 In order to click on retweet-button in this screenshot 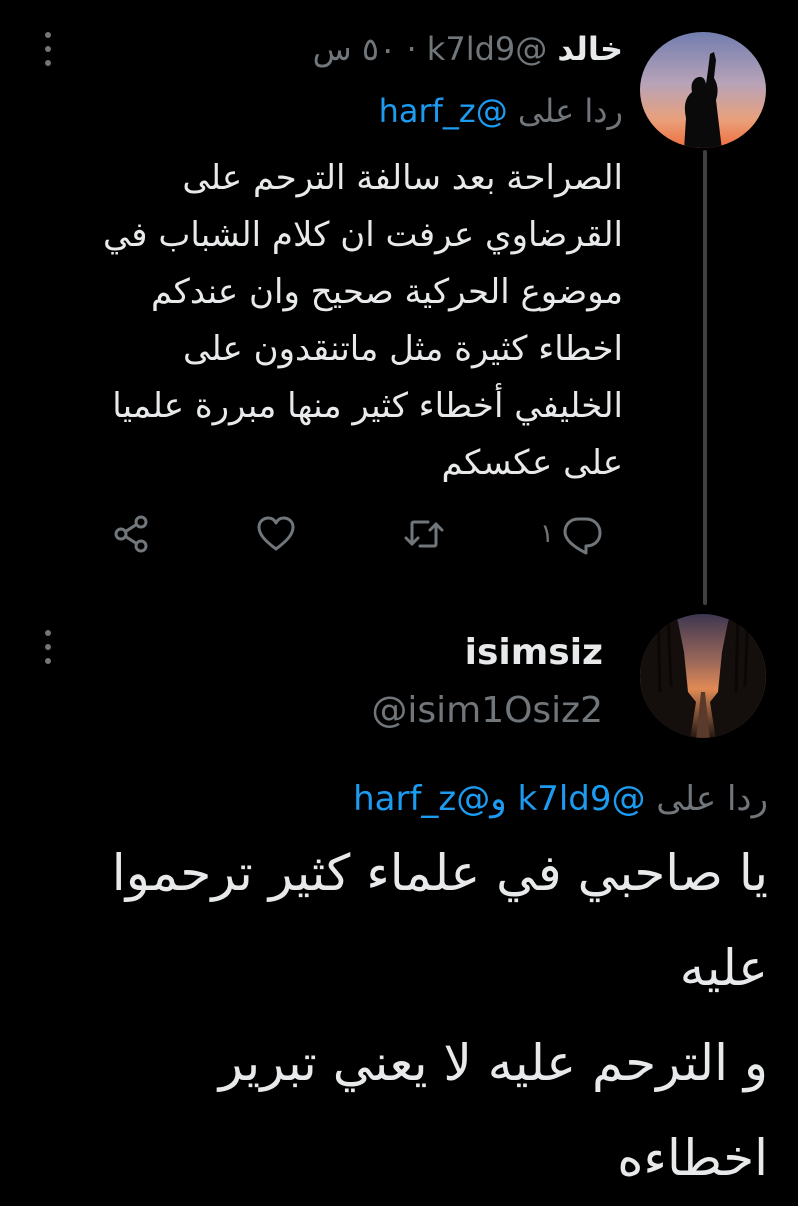, I will do `click(424, 534)`.